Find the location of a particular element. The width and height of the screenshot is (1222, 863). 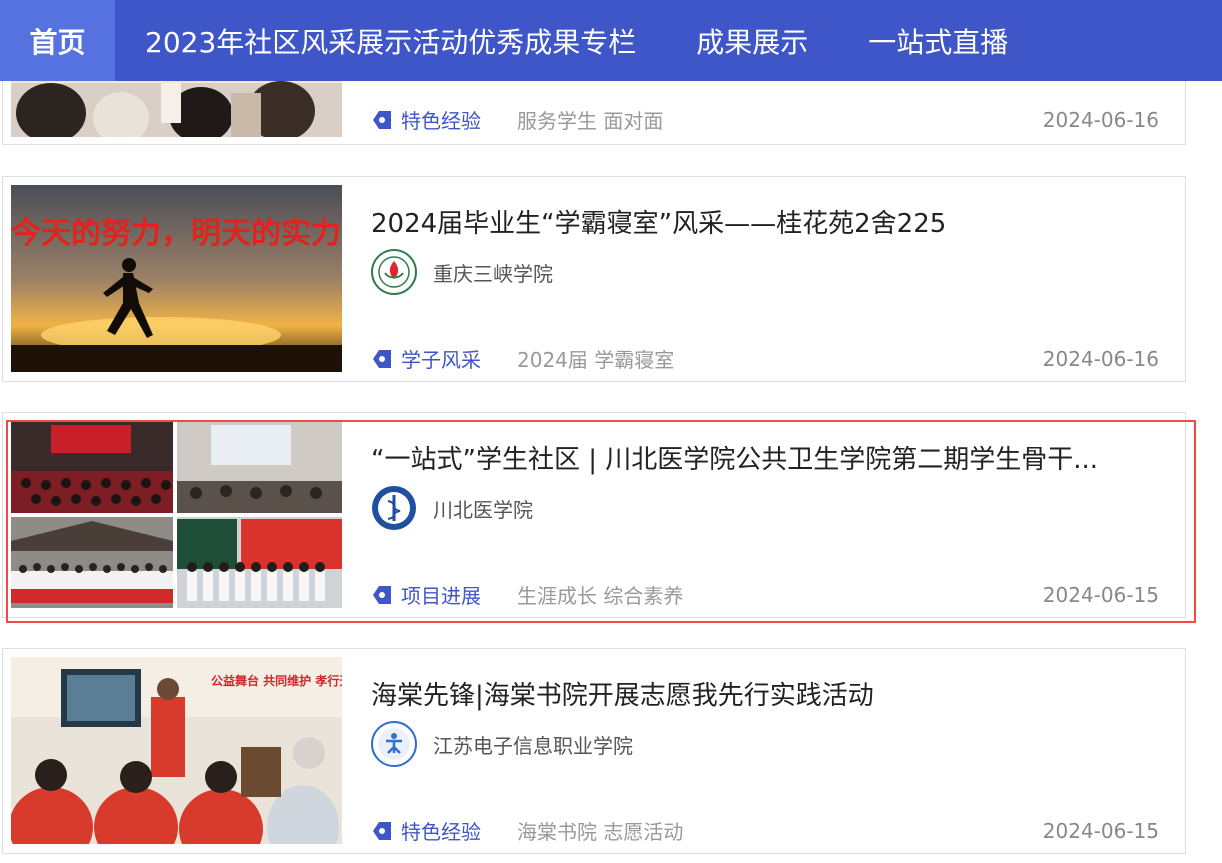

article-keywords: 2024届 学霸寝室 is located at coordinates (596, 360).